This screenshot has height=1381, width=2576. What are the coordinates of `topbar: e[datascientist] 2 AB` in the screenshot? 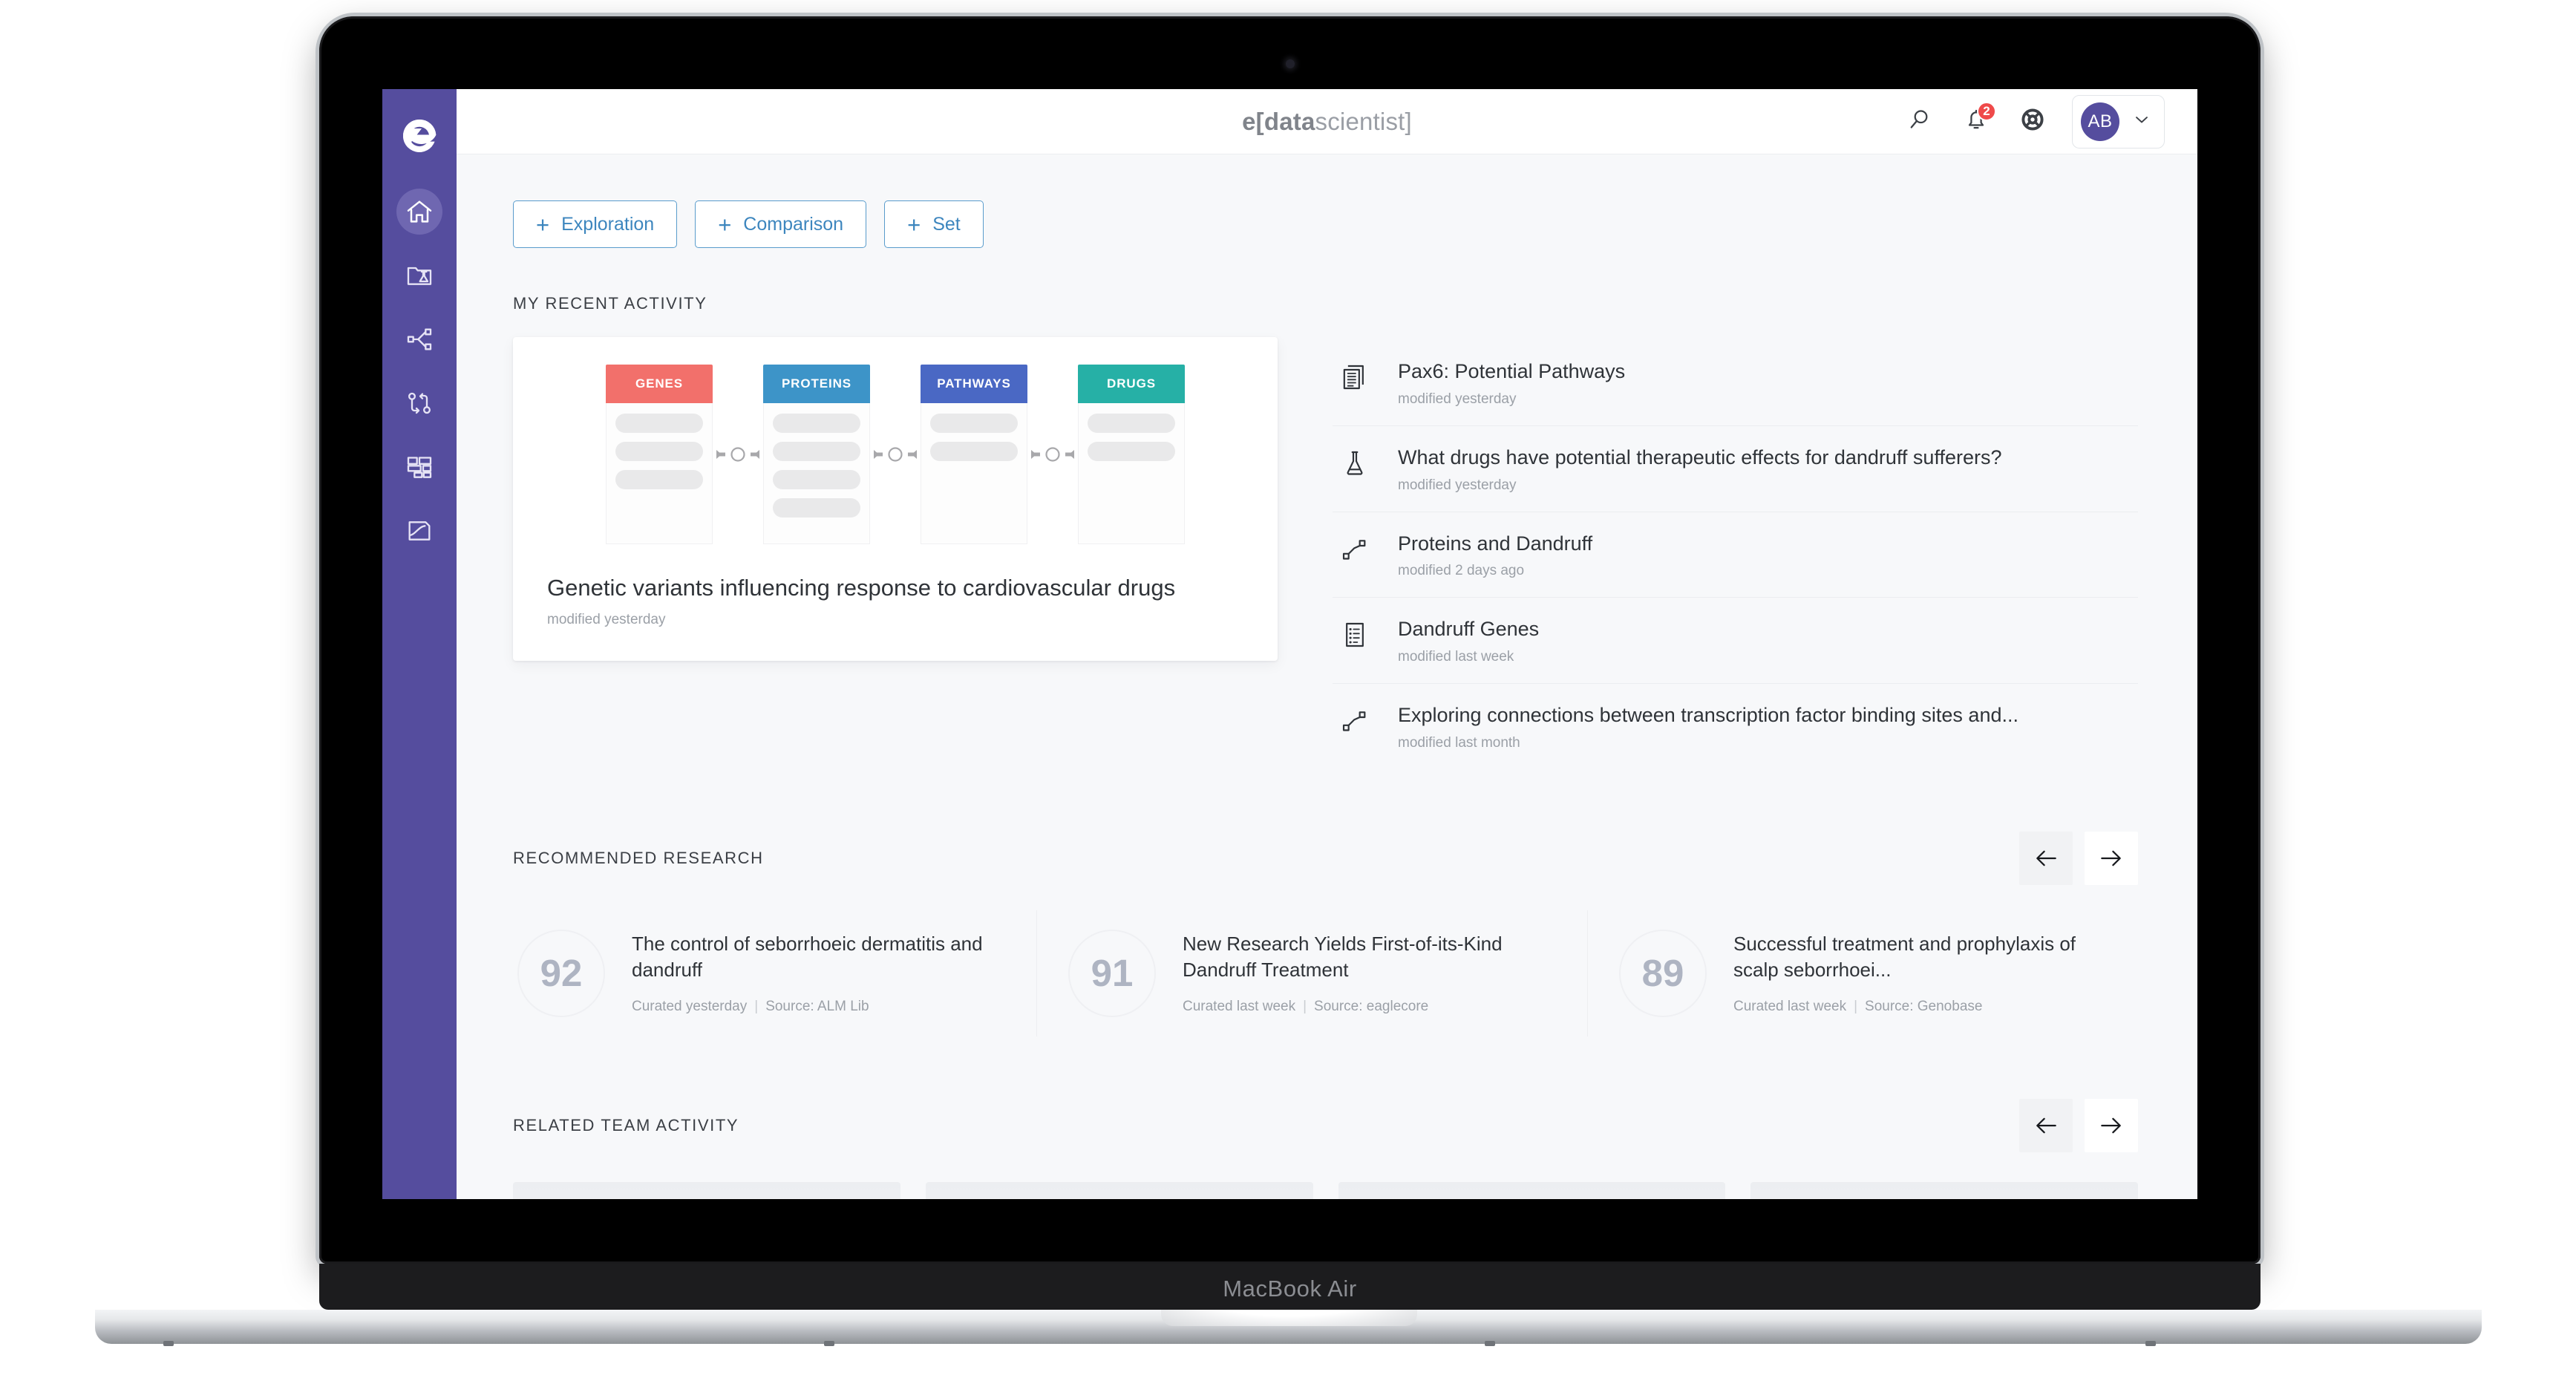 It's located at (1327, 121).